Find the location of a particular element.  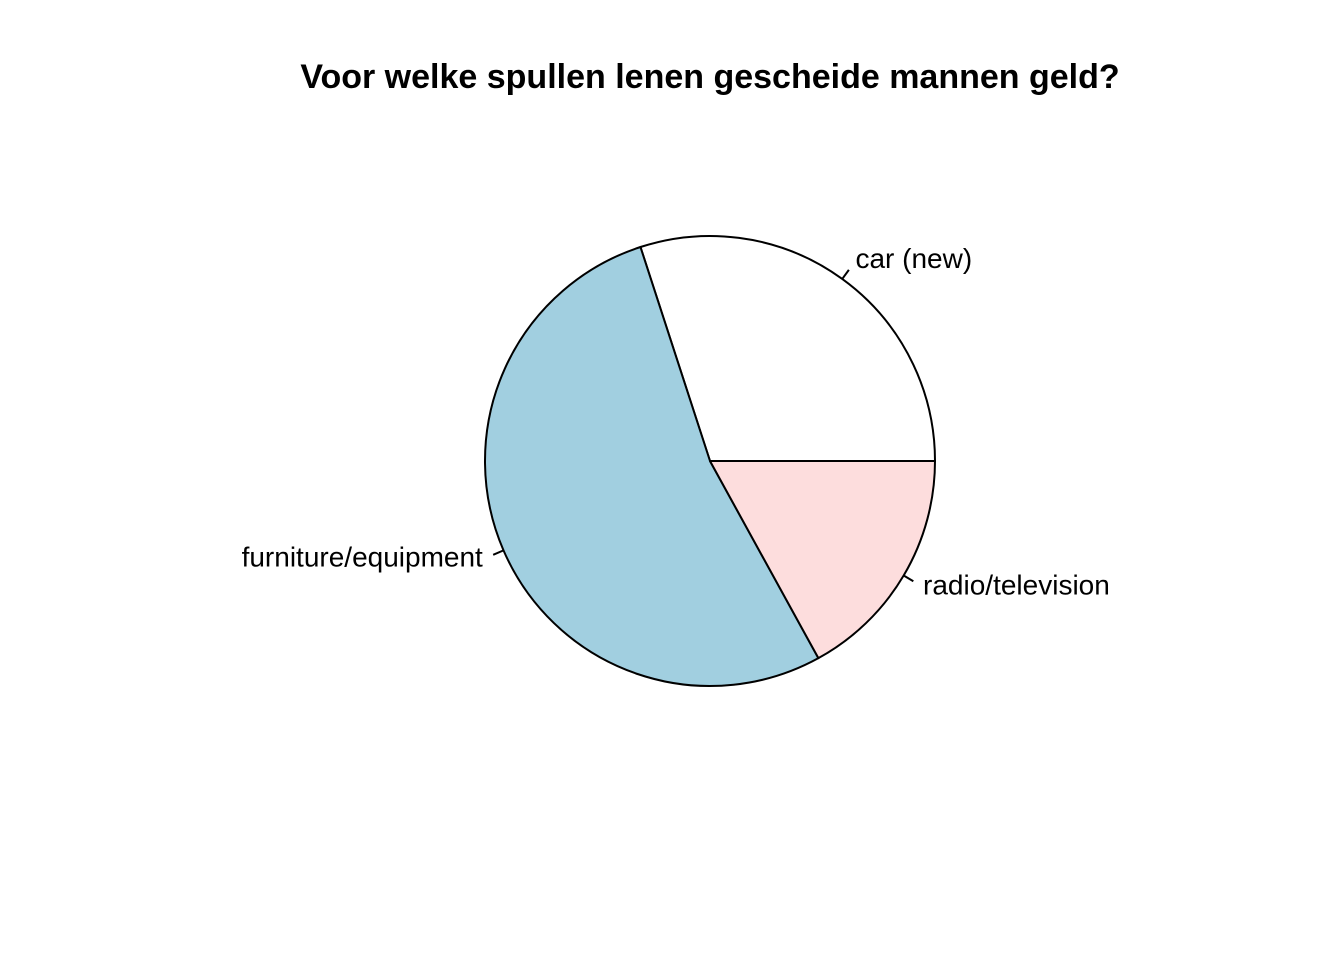

slice-label-furniture-equipment: furniture/equipment is located at coordinates (362, 557).